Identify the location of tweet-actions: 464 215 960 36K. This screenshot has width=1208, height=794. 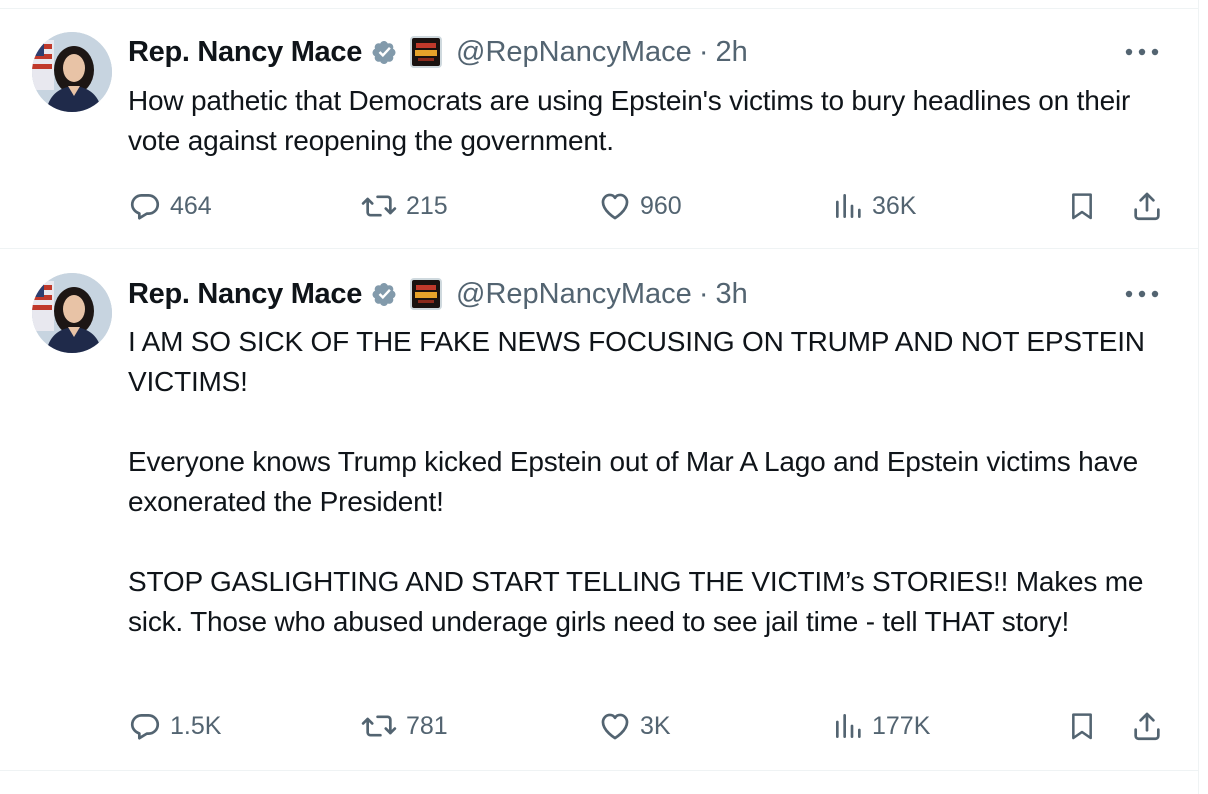
(648, 206).